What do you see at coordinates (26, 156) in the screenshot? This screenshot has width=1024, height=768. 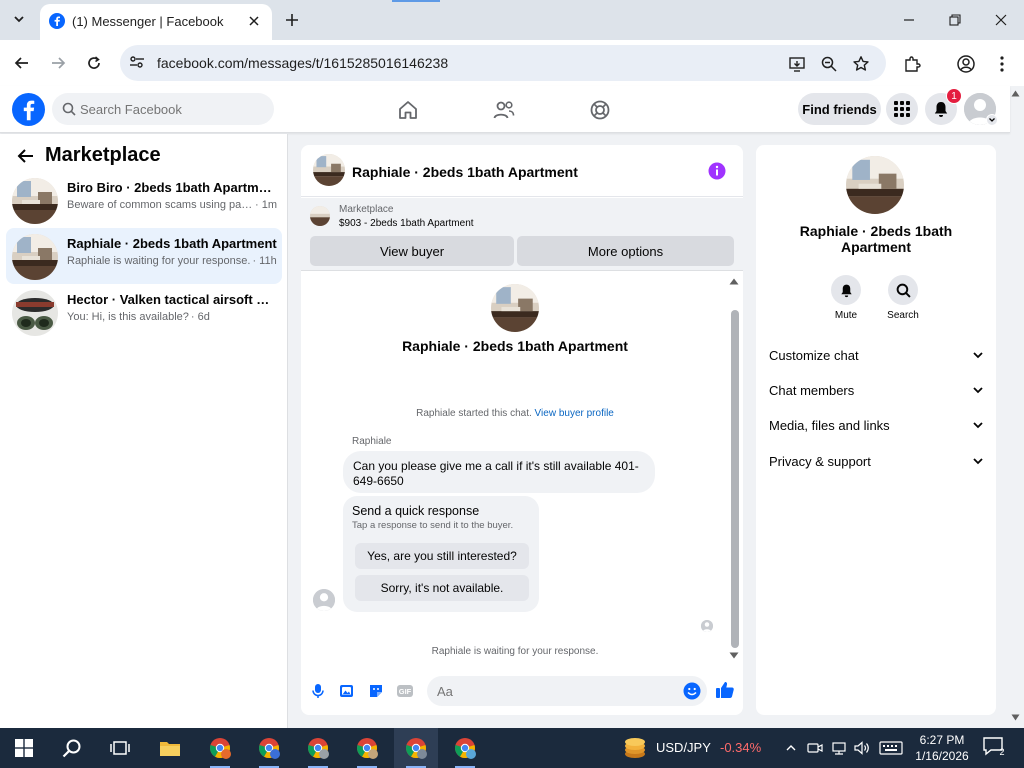 I see `back-to-chats-button` at bounding box center [26, 156].